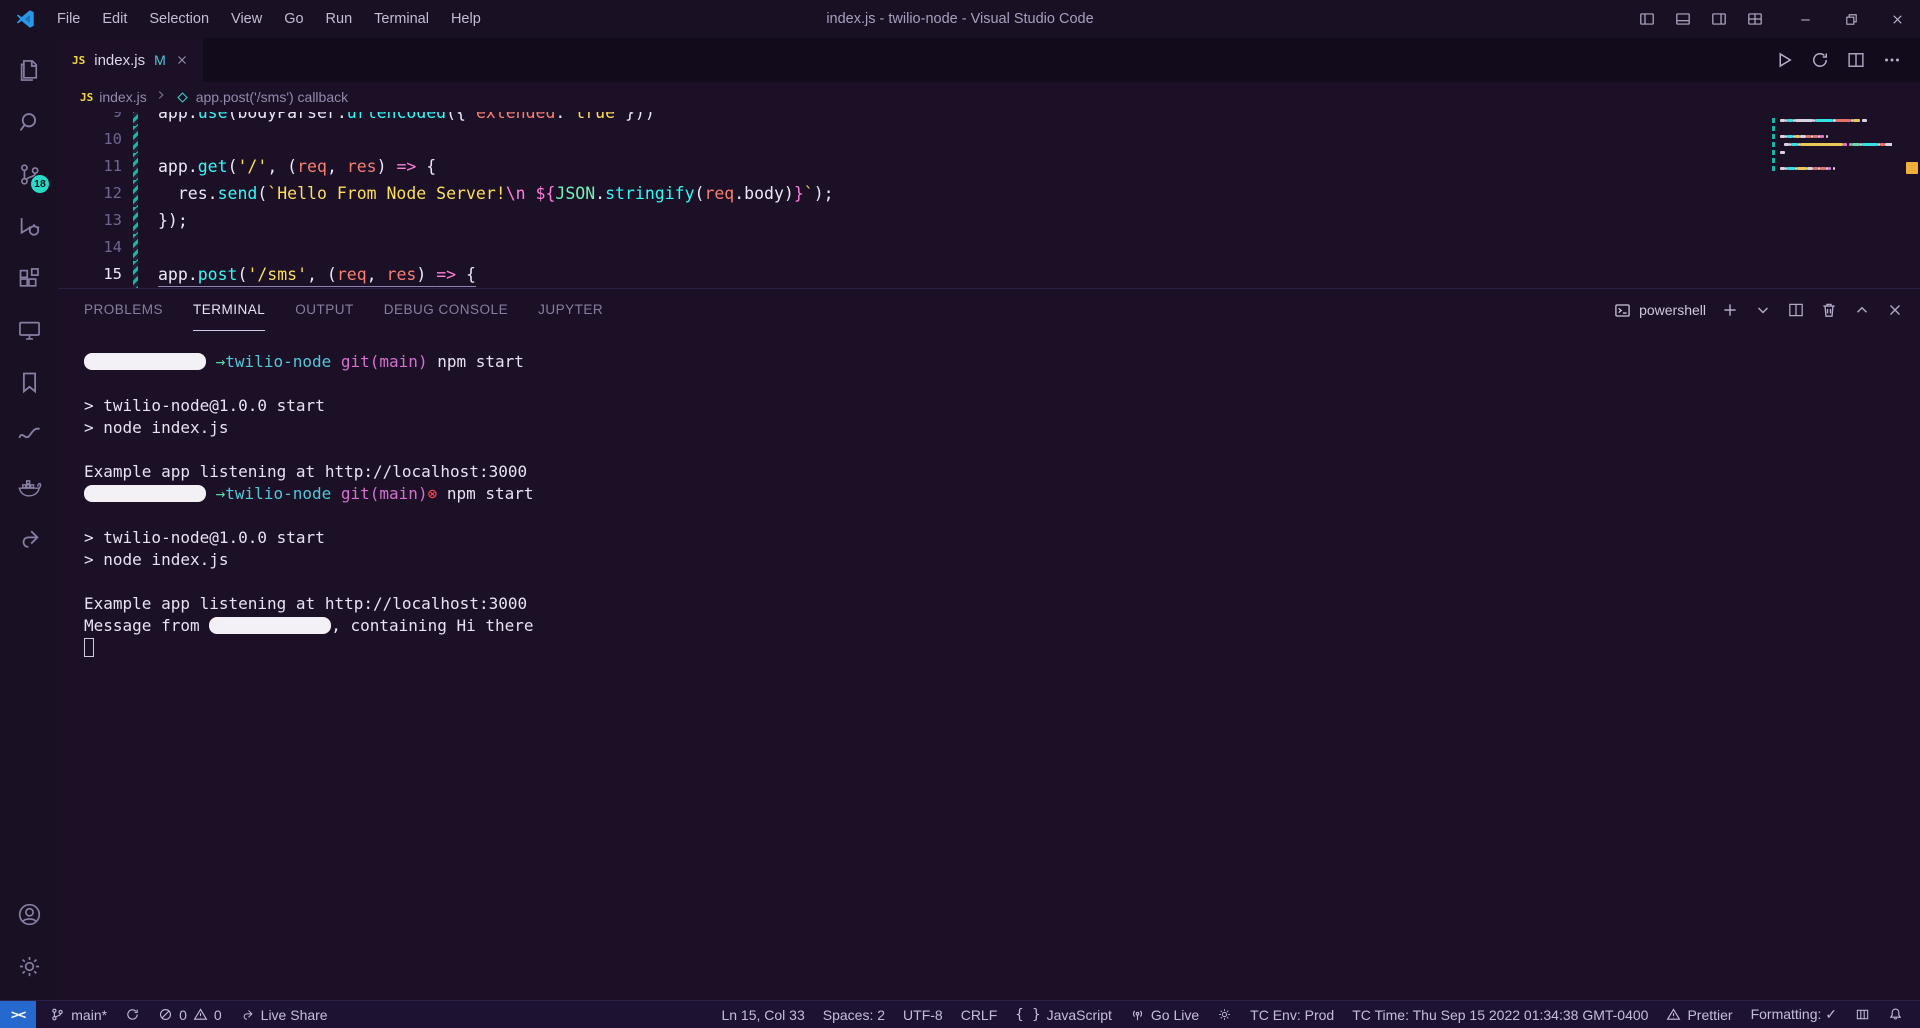  Describe the element at coordinates (1292, 1014) in the screenshot. I see `status-tc-env: TC Env: Prod` at that location.